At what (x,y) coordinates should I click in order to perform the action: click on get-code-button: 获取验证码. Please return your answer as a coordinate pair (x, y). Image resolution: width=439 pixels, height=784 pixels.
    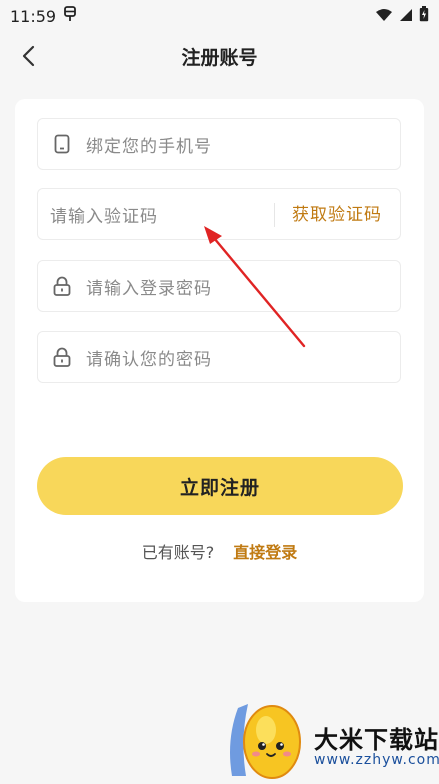
    Looking at the image, I should click on (337, 215).